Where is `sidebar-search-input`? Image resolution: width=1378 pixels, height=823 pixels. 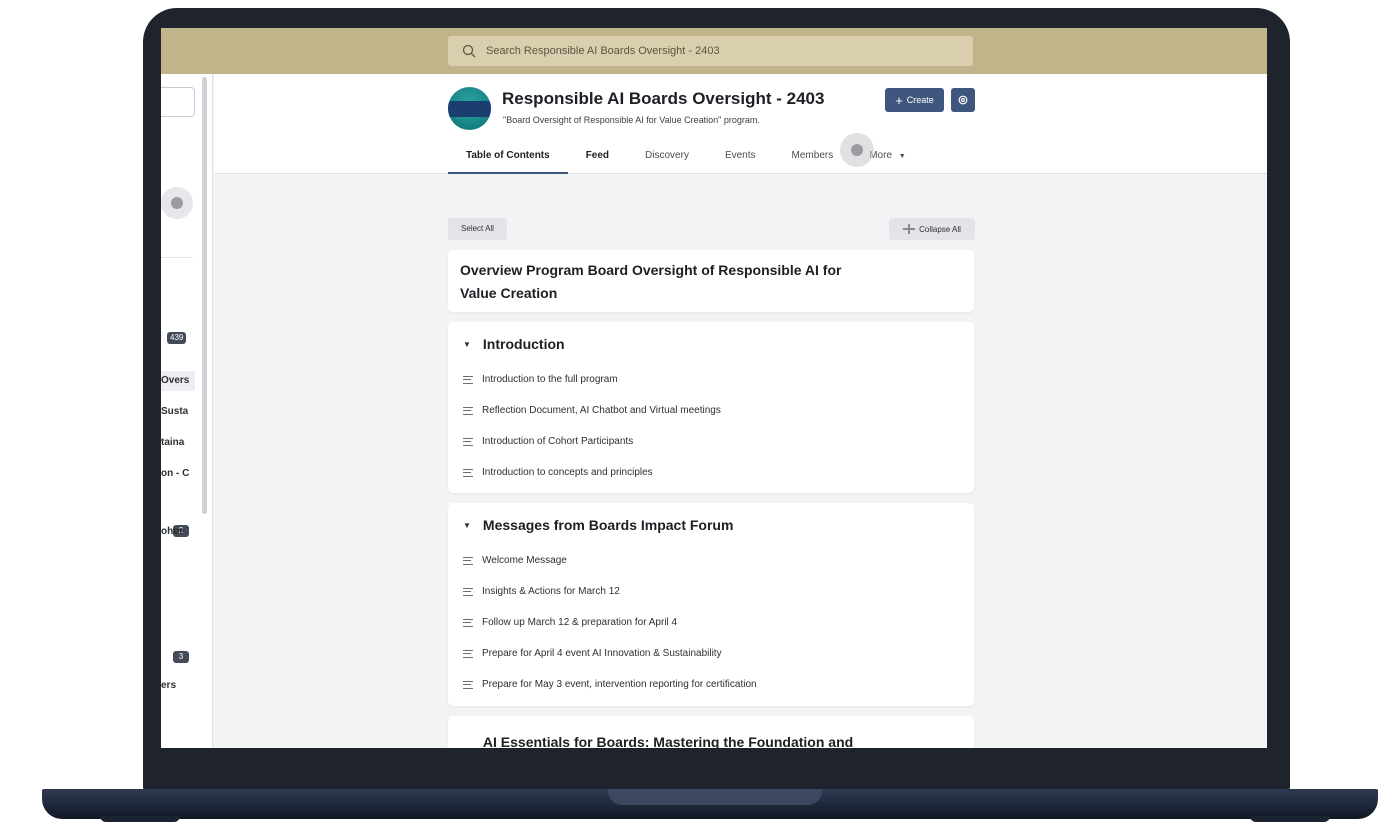
sidebar-search-input is located at coordinates (178, 102).